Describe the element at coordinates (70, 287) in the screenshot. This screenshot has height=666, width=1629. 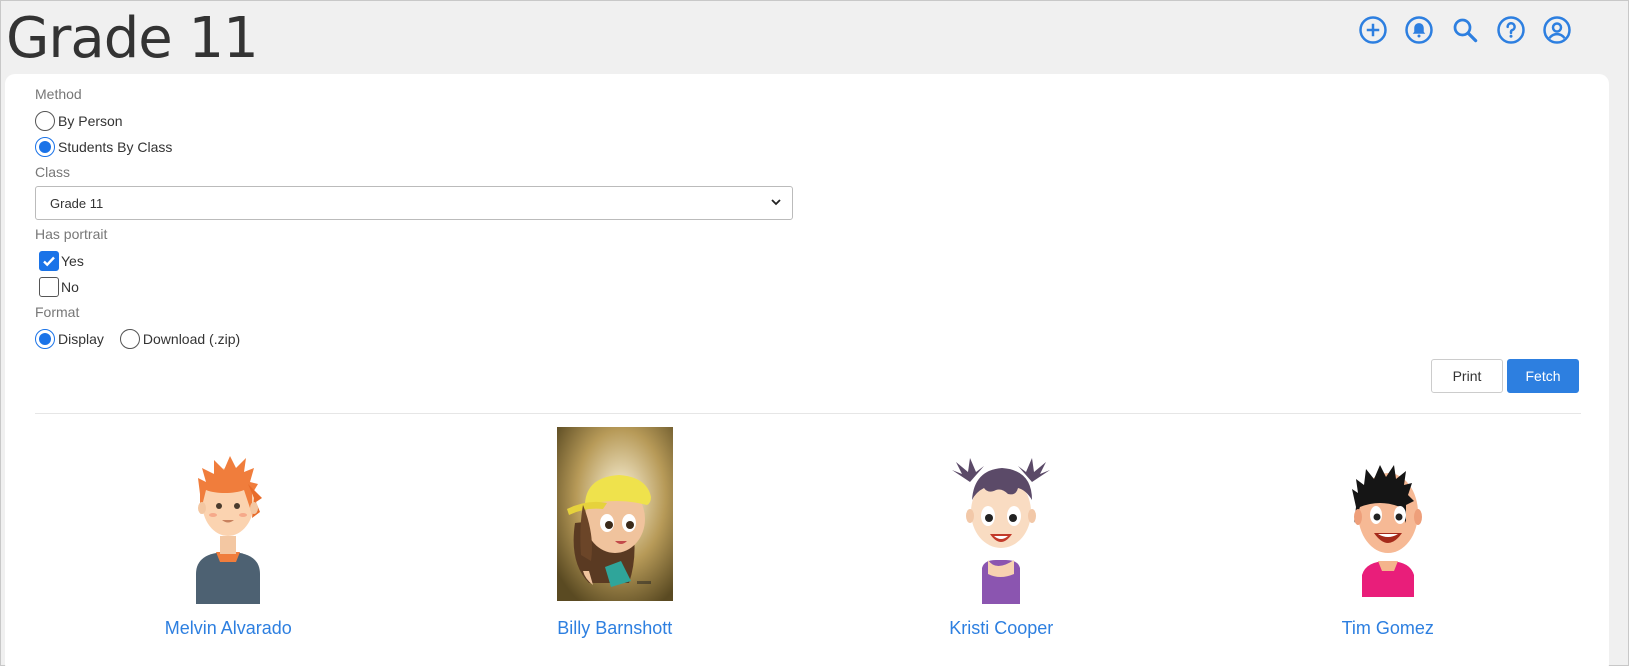
I see `checkbox-label: No` at that location.